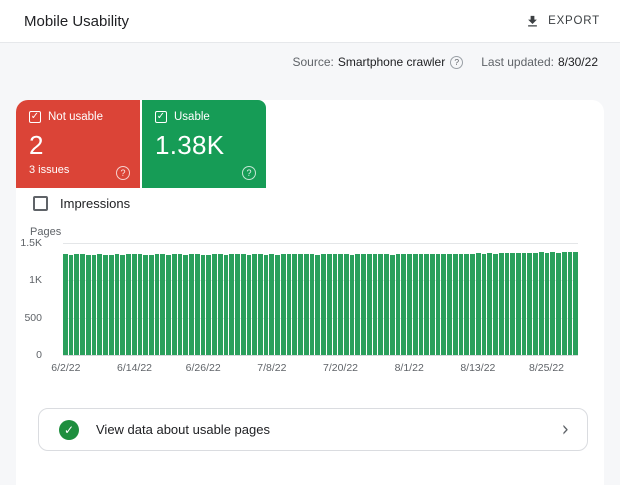 This screenshot has height=485, width=620. Describe the element at coordinates (562, 21) in the screenshot. I see `export-button: EXPORT` at that location.